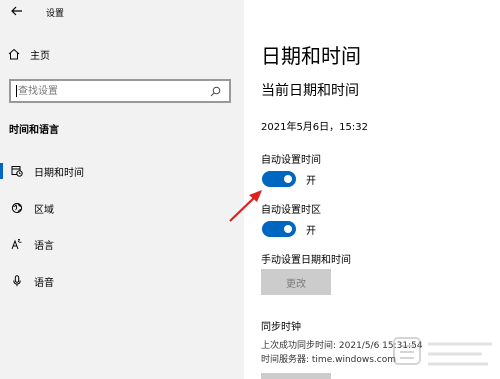 This screenshot has width=500, height=379. Describe the element at coordinates (44, 246) in the screenshot. I see `sidebar-item-label: 语言` at that location.